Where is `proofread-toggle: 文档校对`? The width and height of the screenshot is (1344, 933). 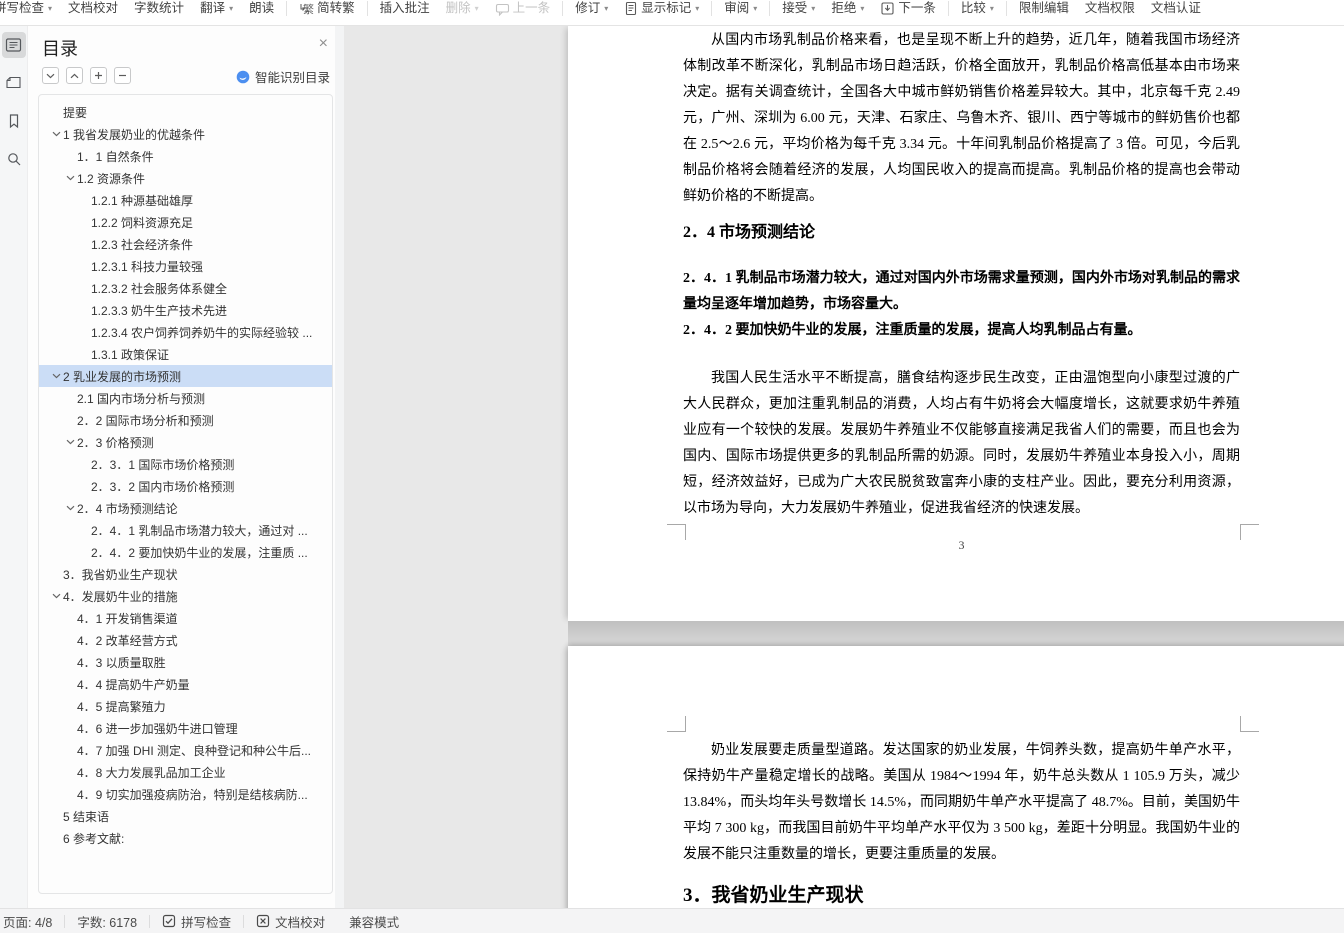 proofread-toggle: 文档校对 is located at coordinates (290, 921).